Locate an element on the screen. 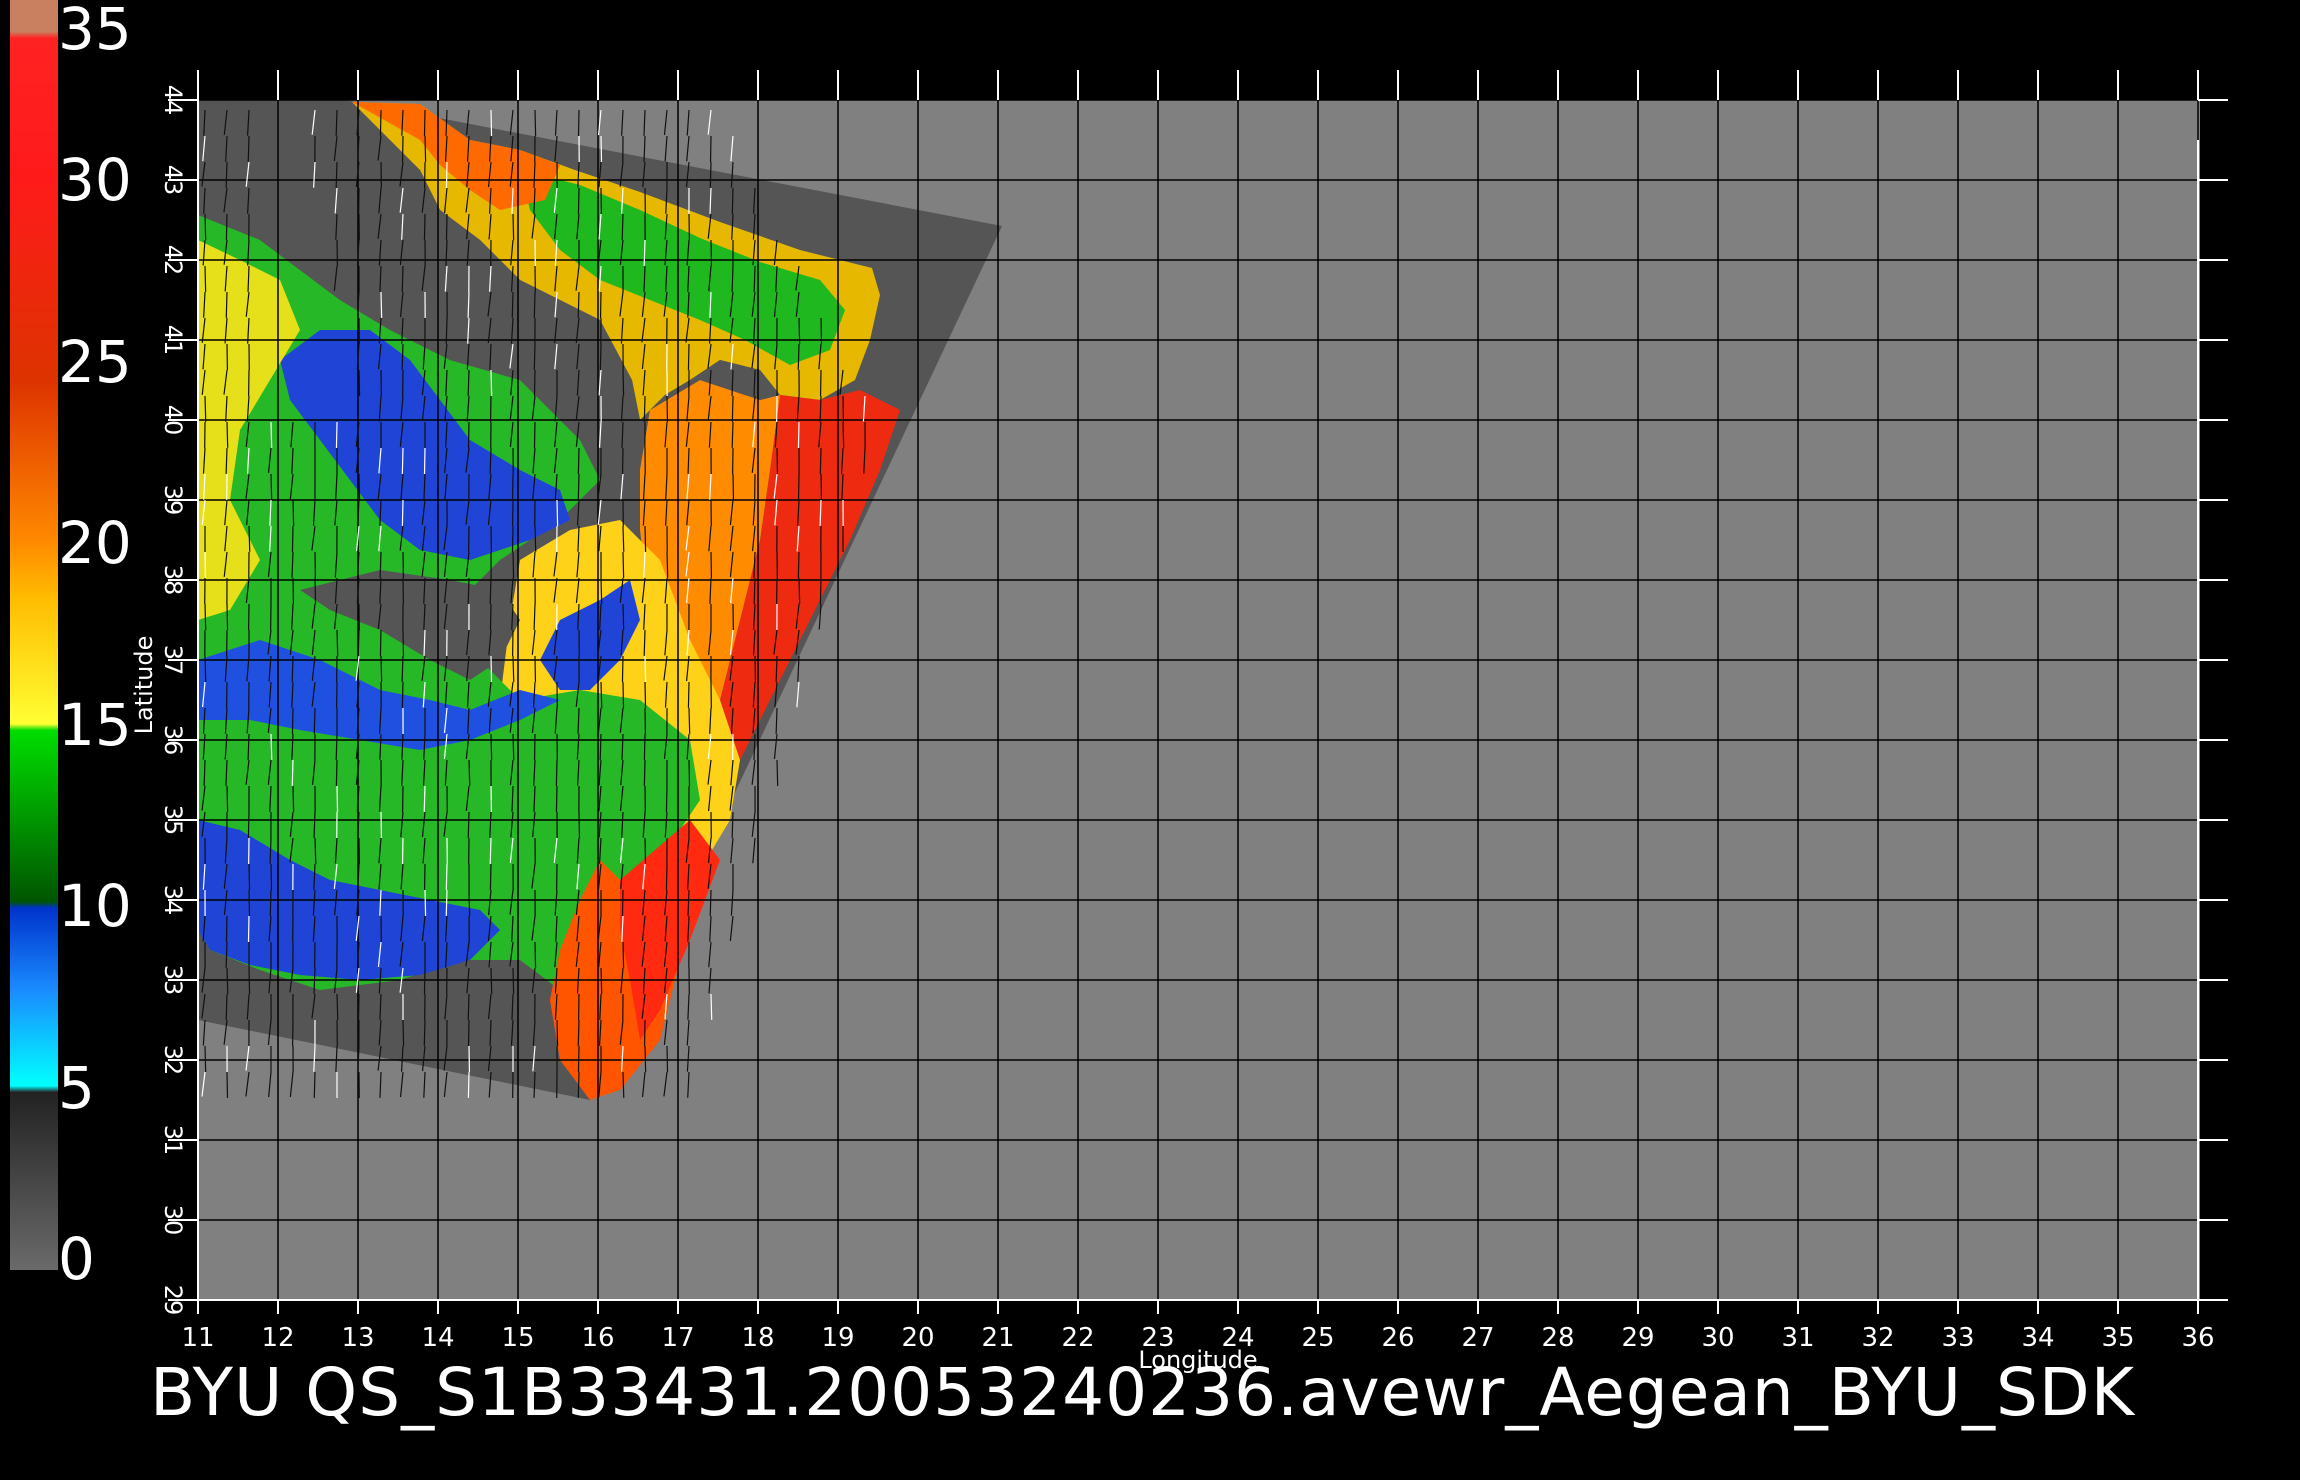  x-tick-label: 20 is located at coordinates (917, 1338).